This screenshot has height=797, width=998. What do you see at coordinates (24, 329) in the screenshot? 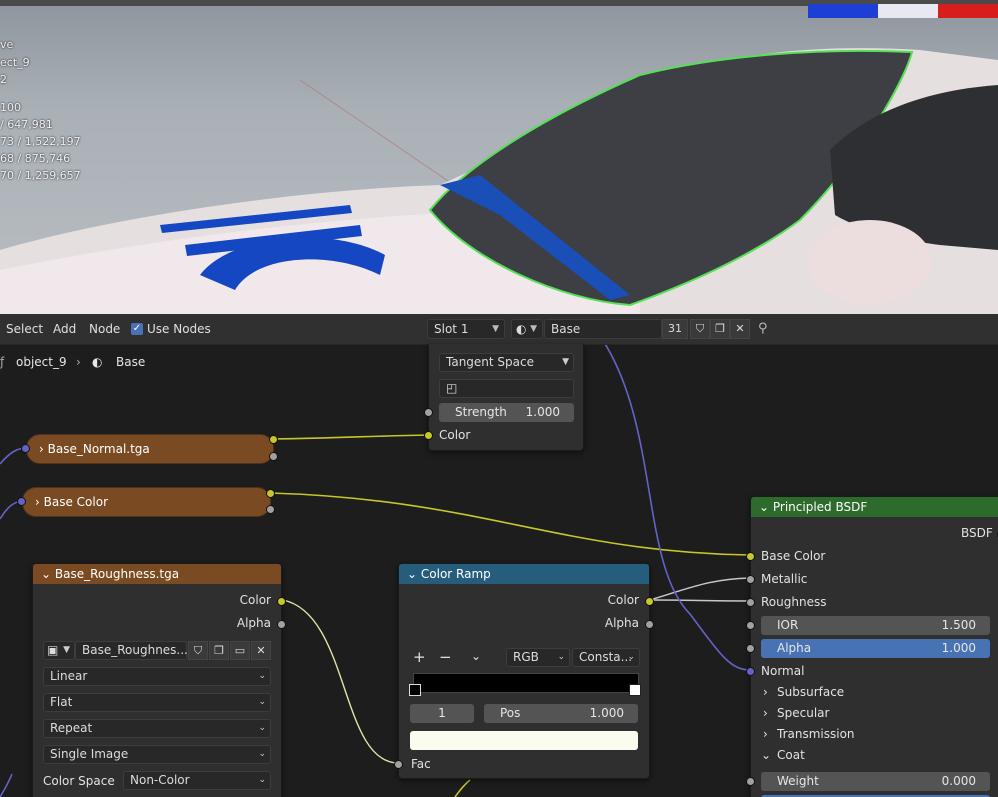
I see `menu-select: Select` at bounding box center [24, 329].